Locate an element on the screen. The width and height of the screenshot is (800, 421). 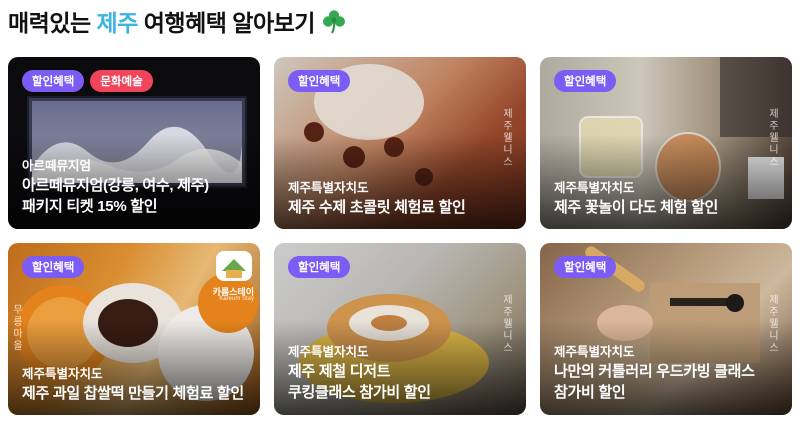
card-title-line: 아르떼뮤지엄(강릉, 여수, 제주) is located at coordinates (115, 185).